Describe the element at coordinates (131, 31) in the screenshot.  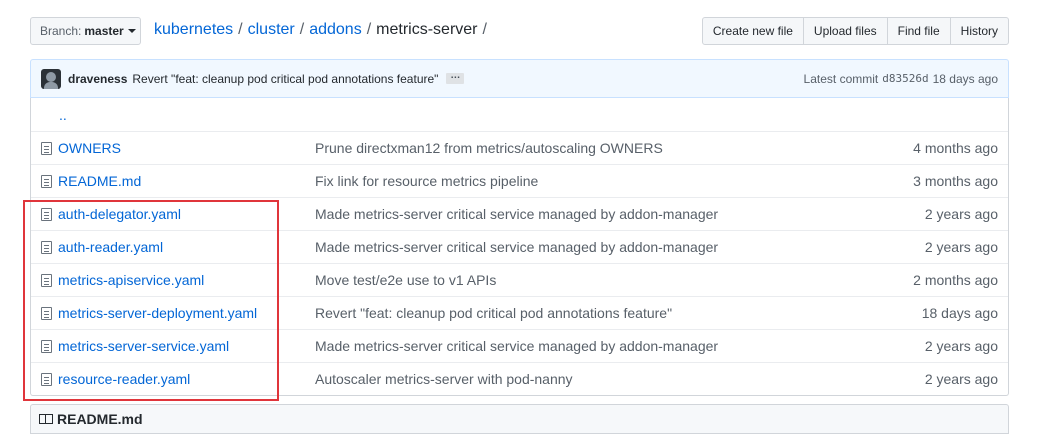
I see `chevron-down-icon` at that location.